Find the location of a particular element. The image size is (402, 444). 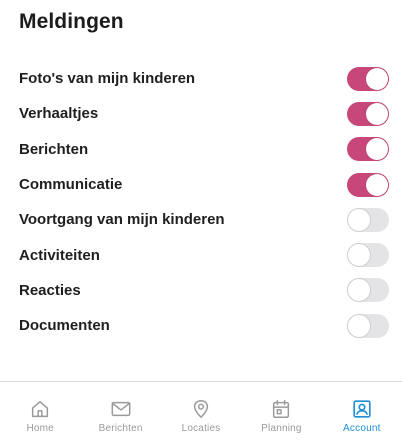

calendar-icon is located at coordinates (281, 409).